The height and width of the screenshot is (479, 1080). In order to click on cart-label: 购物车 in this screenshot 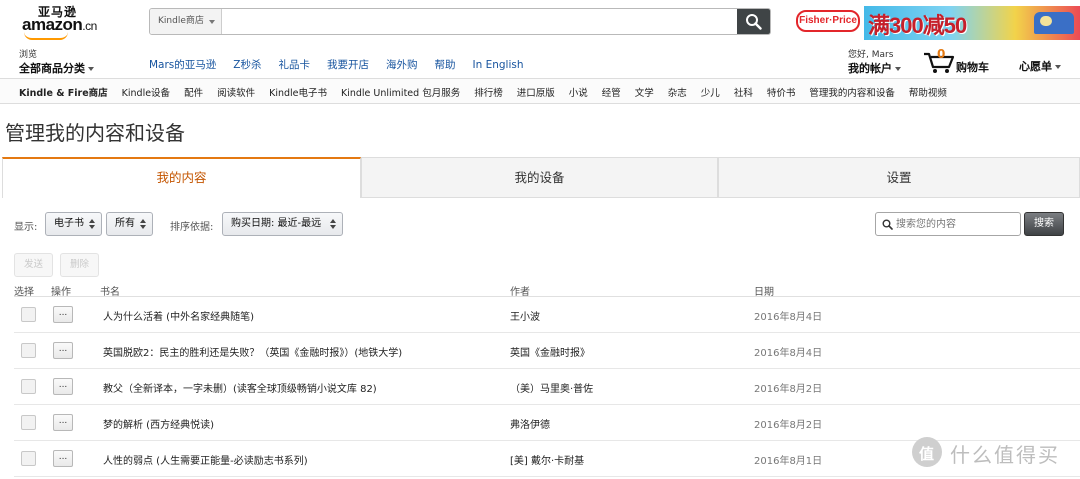, I will do `click(972, 67)`.